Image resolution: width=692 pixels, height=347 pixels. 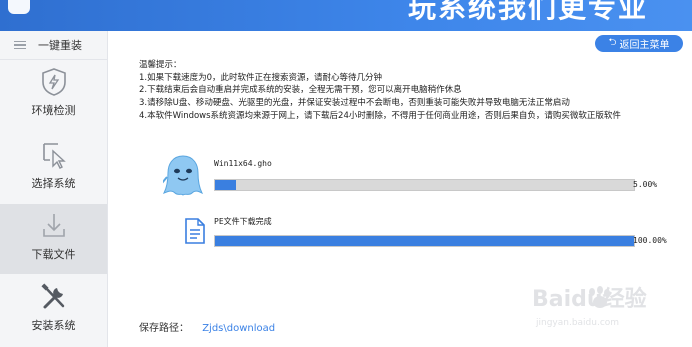 What do you see at coordinates (238, 328) in the screenshot?
I see `save-path-link: Zjds\download` at bounding box center [238, 328].